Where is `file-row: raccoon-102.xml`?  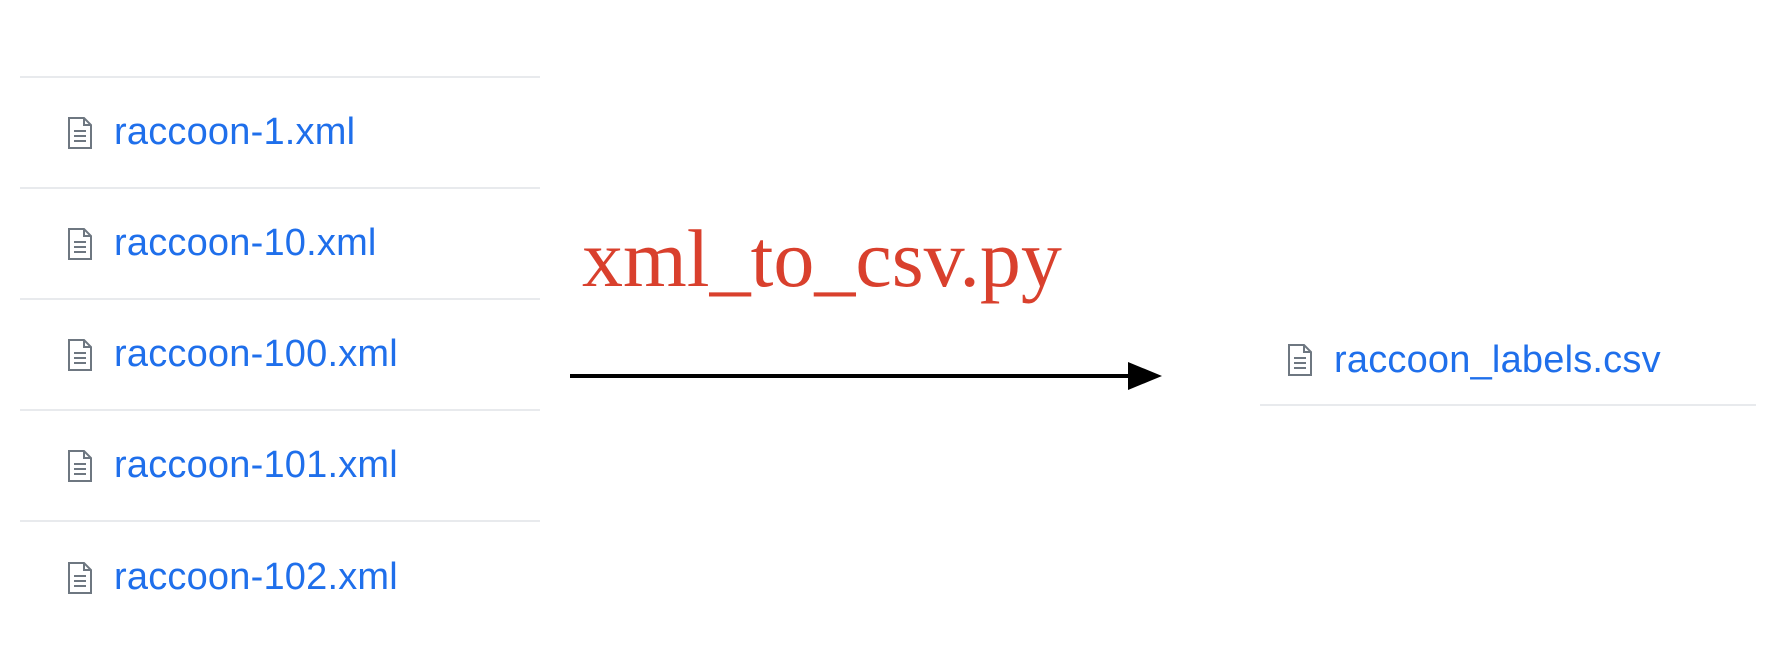
file-row: raccoon-102.xml is located at coordinates (280, 577).